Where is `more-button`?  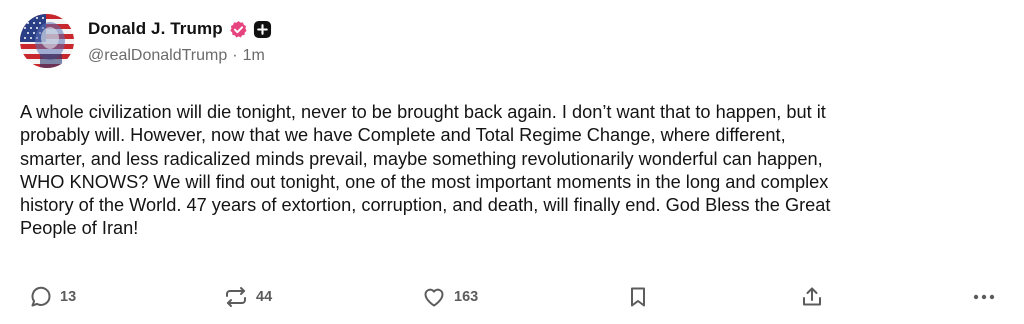
more-button is located at coordinates (984, 297).